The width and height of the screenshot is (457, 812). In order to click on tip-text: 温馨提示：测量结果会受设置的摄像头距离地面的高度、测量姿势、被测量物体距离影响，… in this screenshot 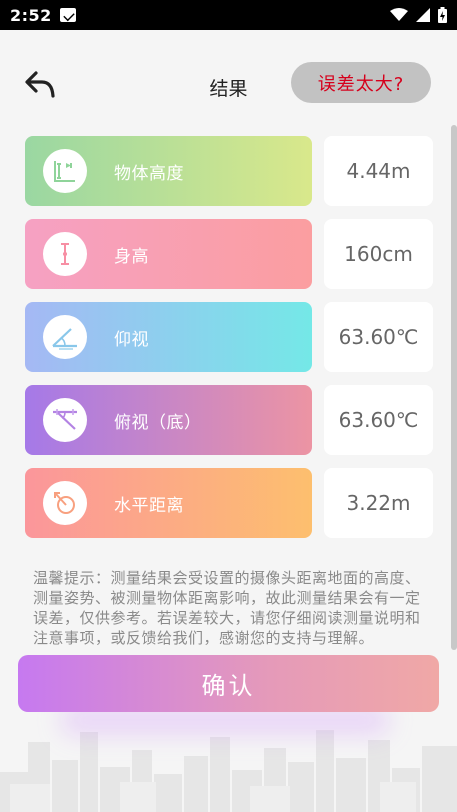, I will do `click(227, 608)`.